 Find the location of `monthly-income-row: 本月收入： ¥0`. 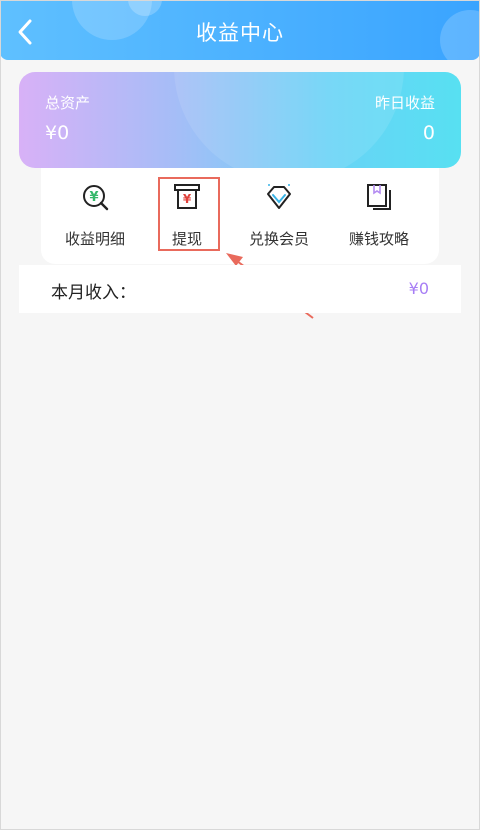

monthly-income-row: 本月收入： ¥0 is located at coordinates (240, 289).